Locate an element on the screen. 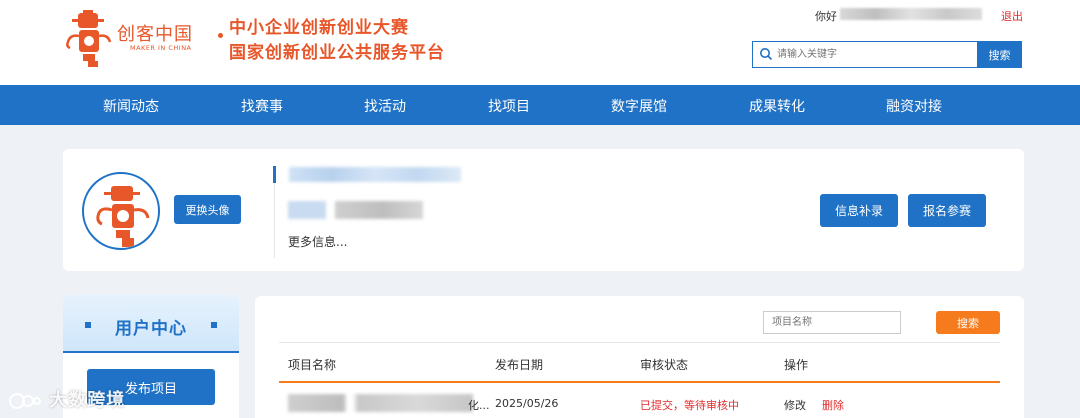  watermark: 大数跨境 is located at coordinates (66, 399).